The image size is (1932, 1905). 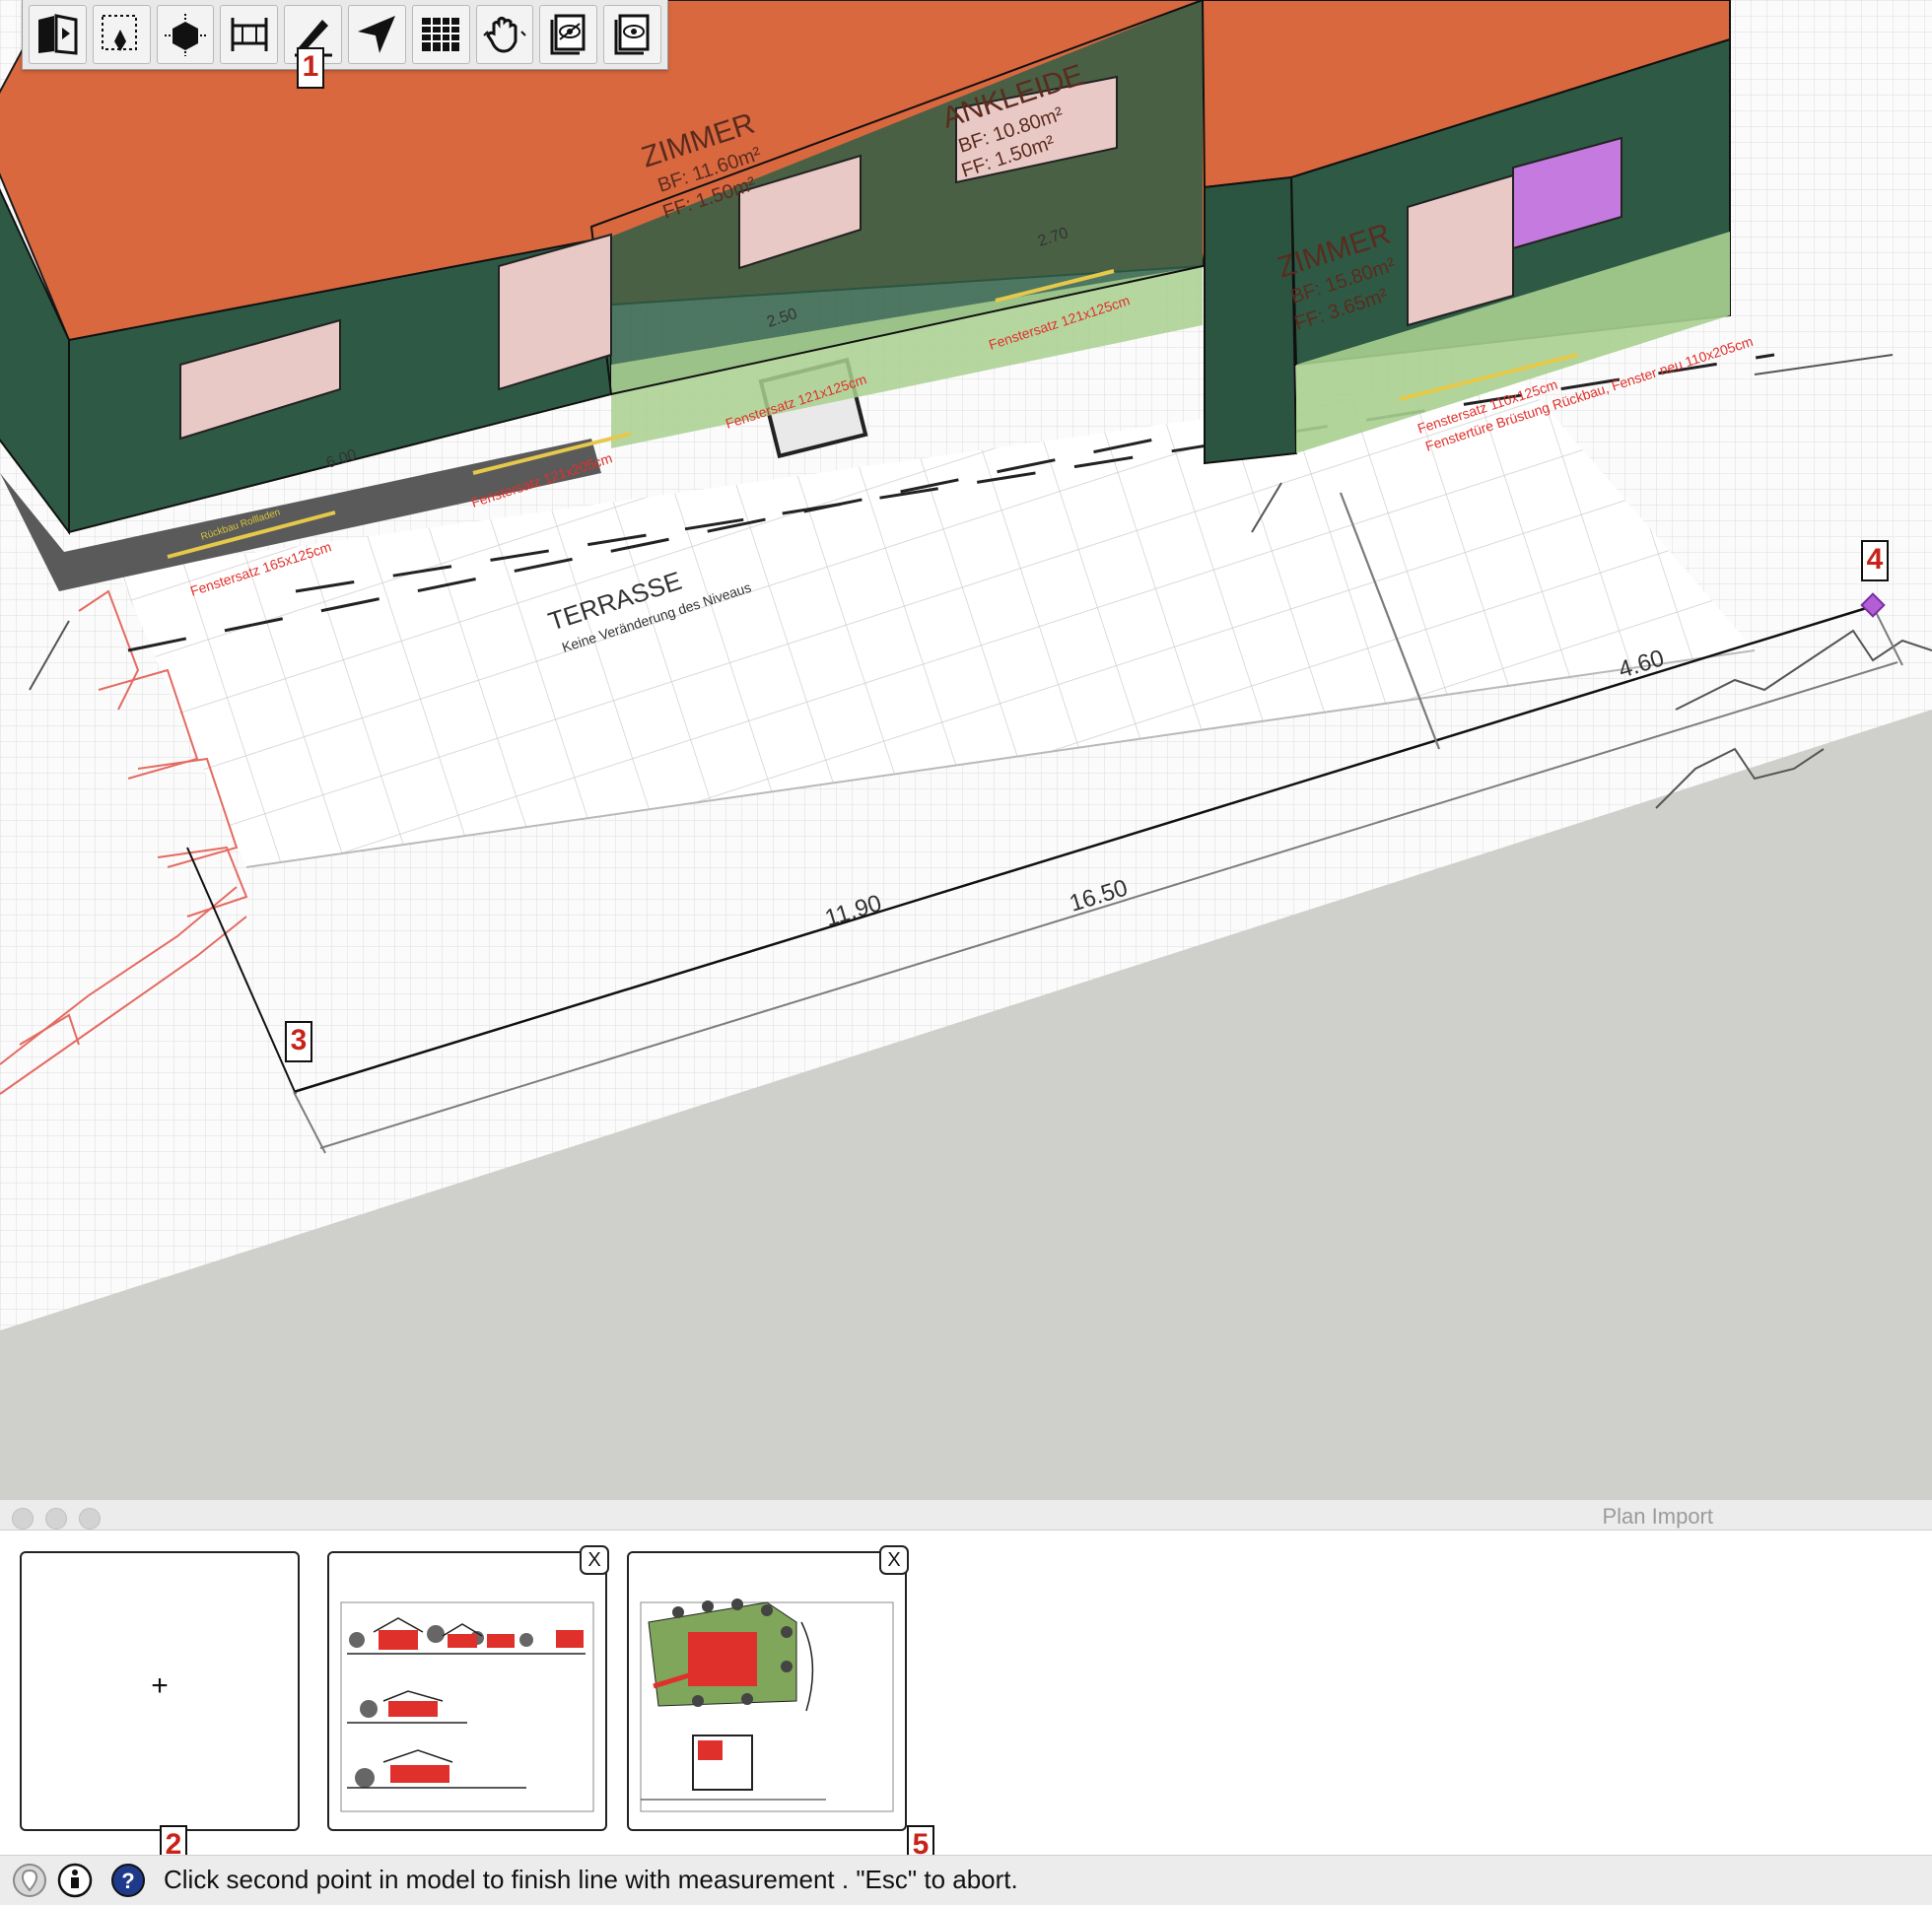 I want to click on add-plan-button: +, so click(x=160, y=1691).